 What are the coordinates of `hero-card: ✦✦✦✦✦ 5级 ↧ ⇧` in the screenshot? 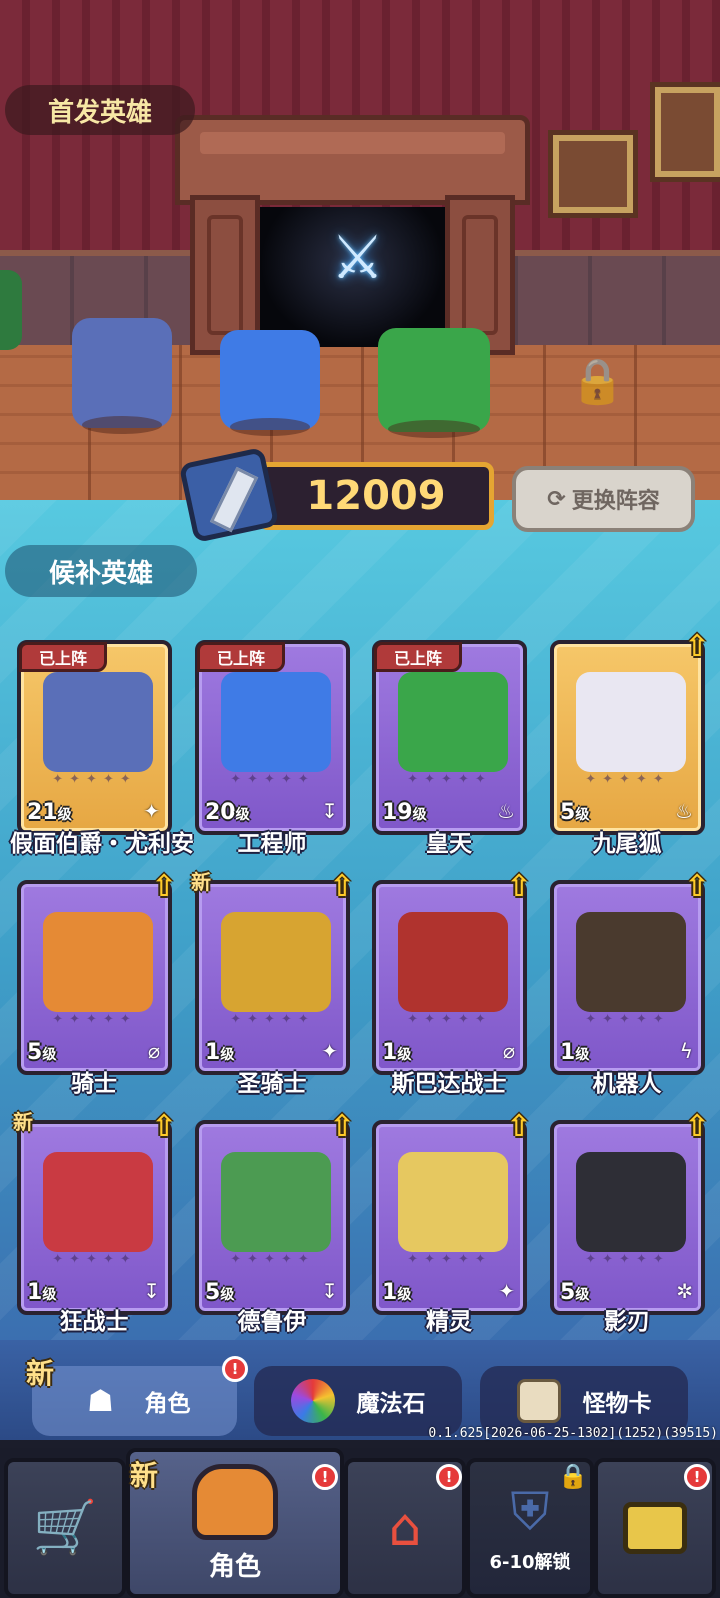 It's located at (275, 1212).